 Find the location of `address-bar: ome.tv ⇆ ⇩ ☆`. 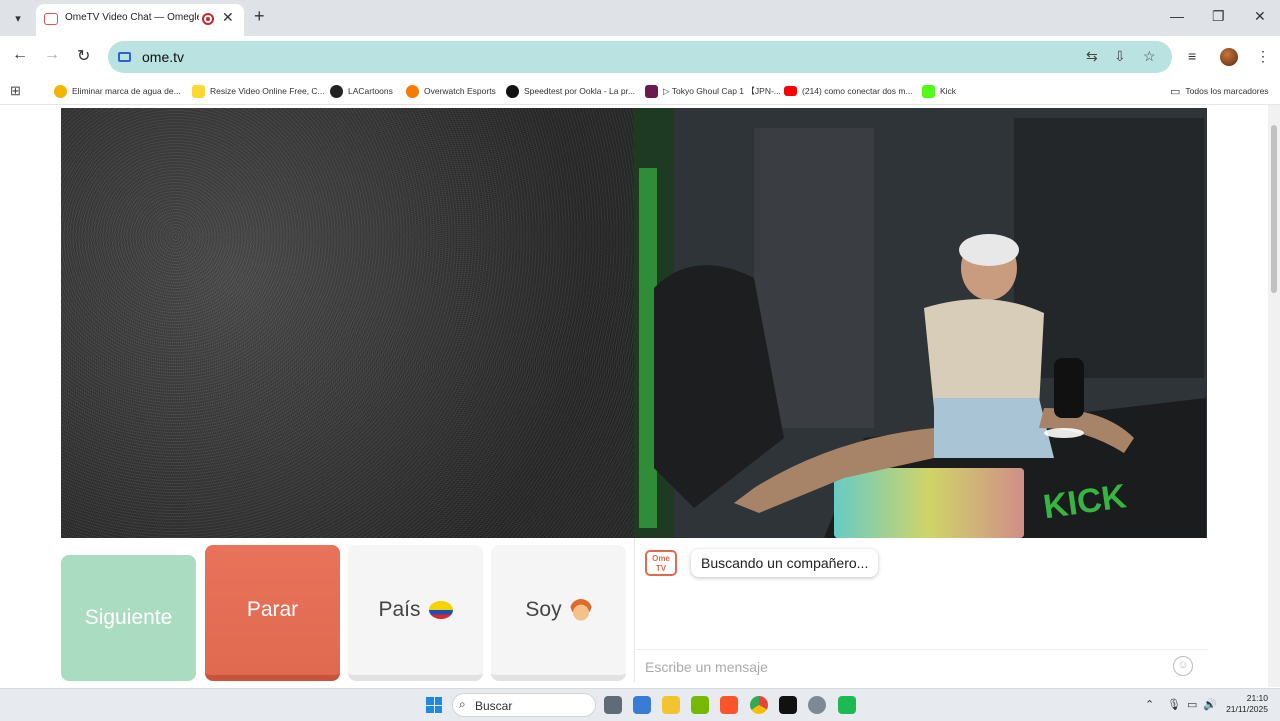

address-bar: ome.tv ⇆ ⇩ ☆ is located at coordinates (640, 57).